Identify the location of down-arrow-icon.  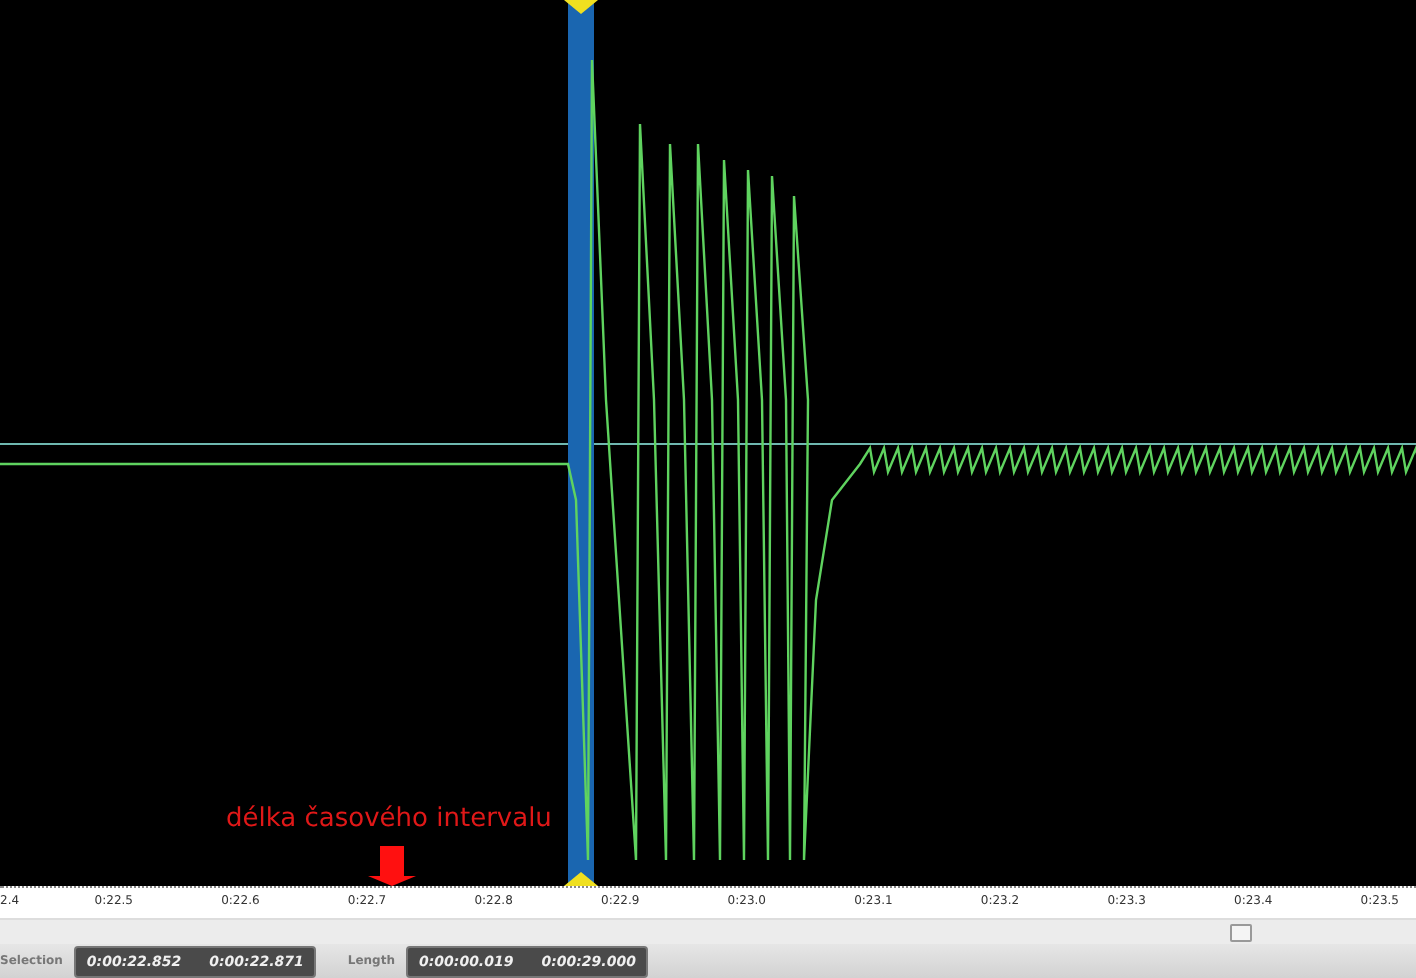
(392, 866).